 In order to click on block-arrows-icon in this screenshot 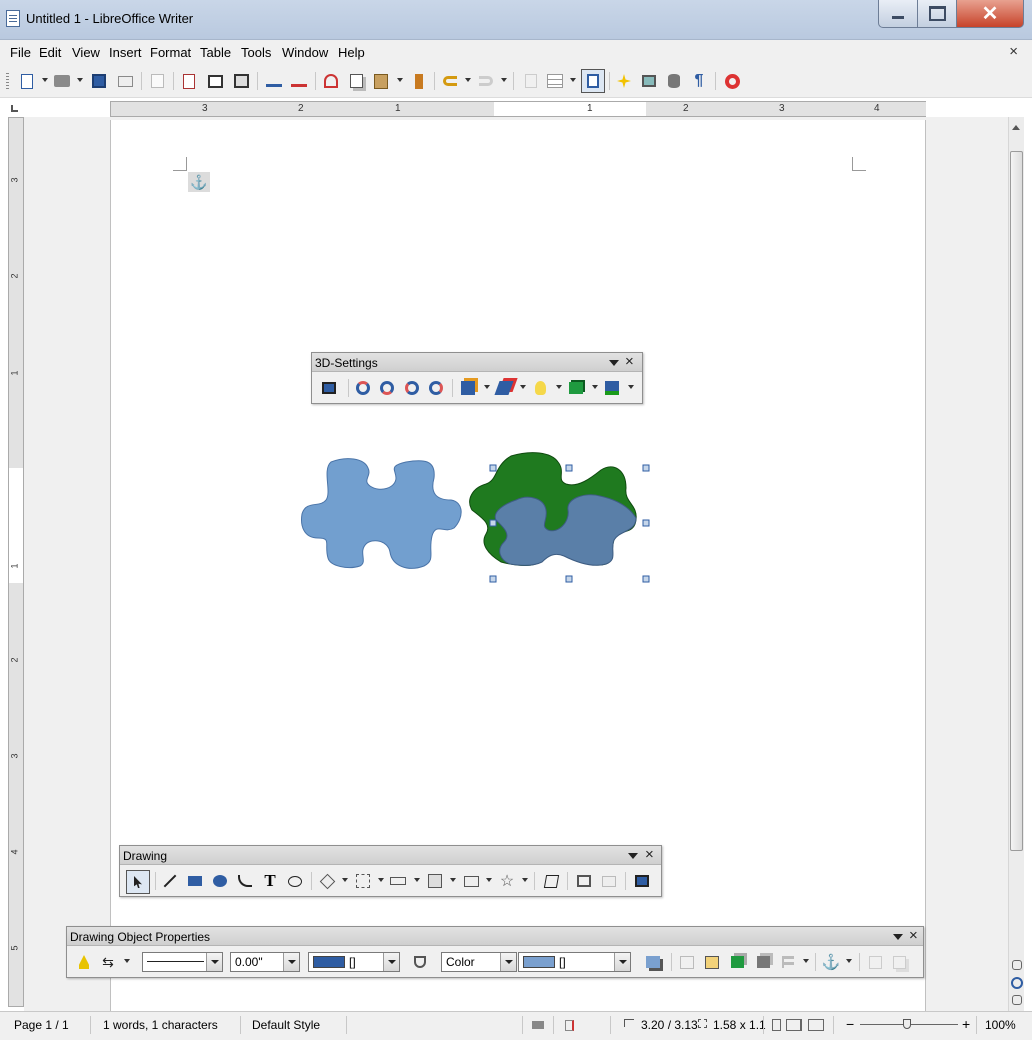, I will do `click(398, 881)`.